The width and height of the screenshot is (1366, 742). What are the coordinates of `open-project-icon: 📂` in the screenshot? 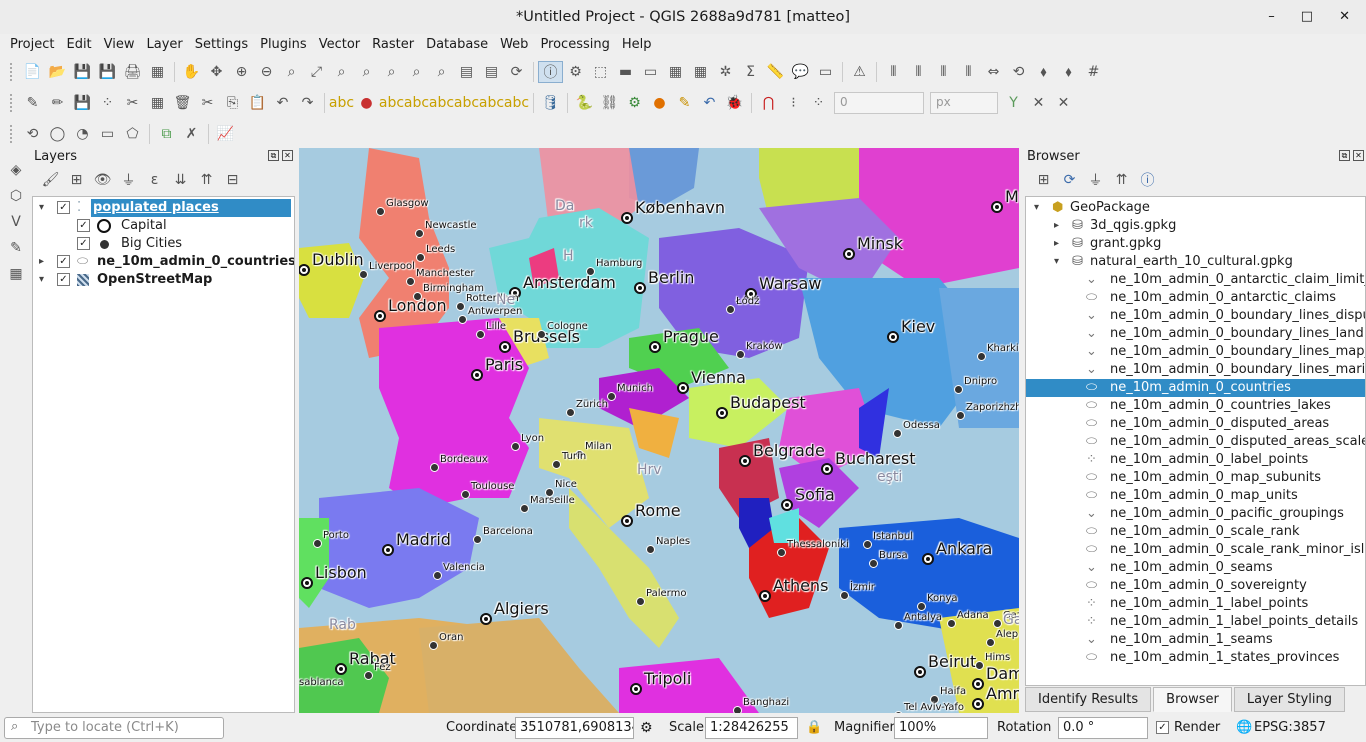 It's located at (57, 72).